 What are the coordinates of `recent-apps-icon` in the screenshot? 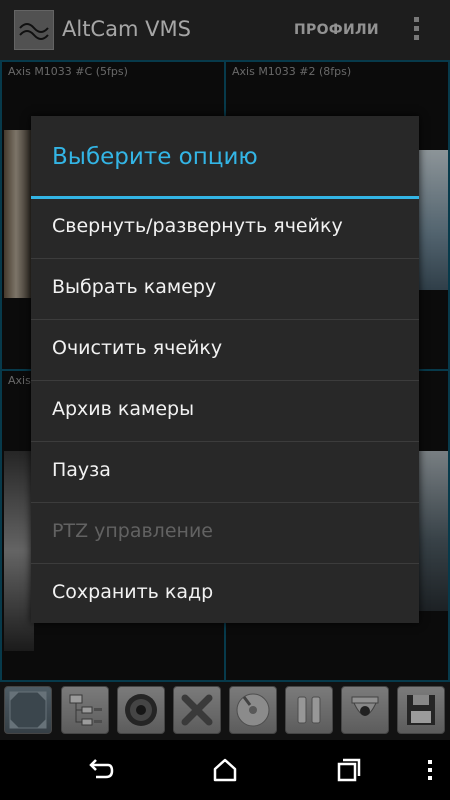 It's located at (349, 770).